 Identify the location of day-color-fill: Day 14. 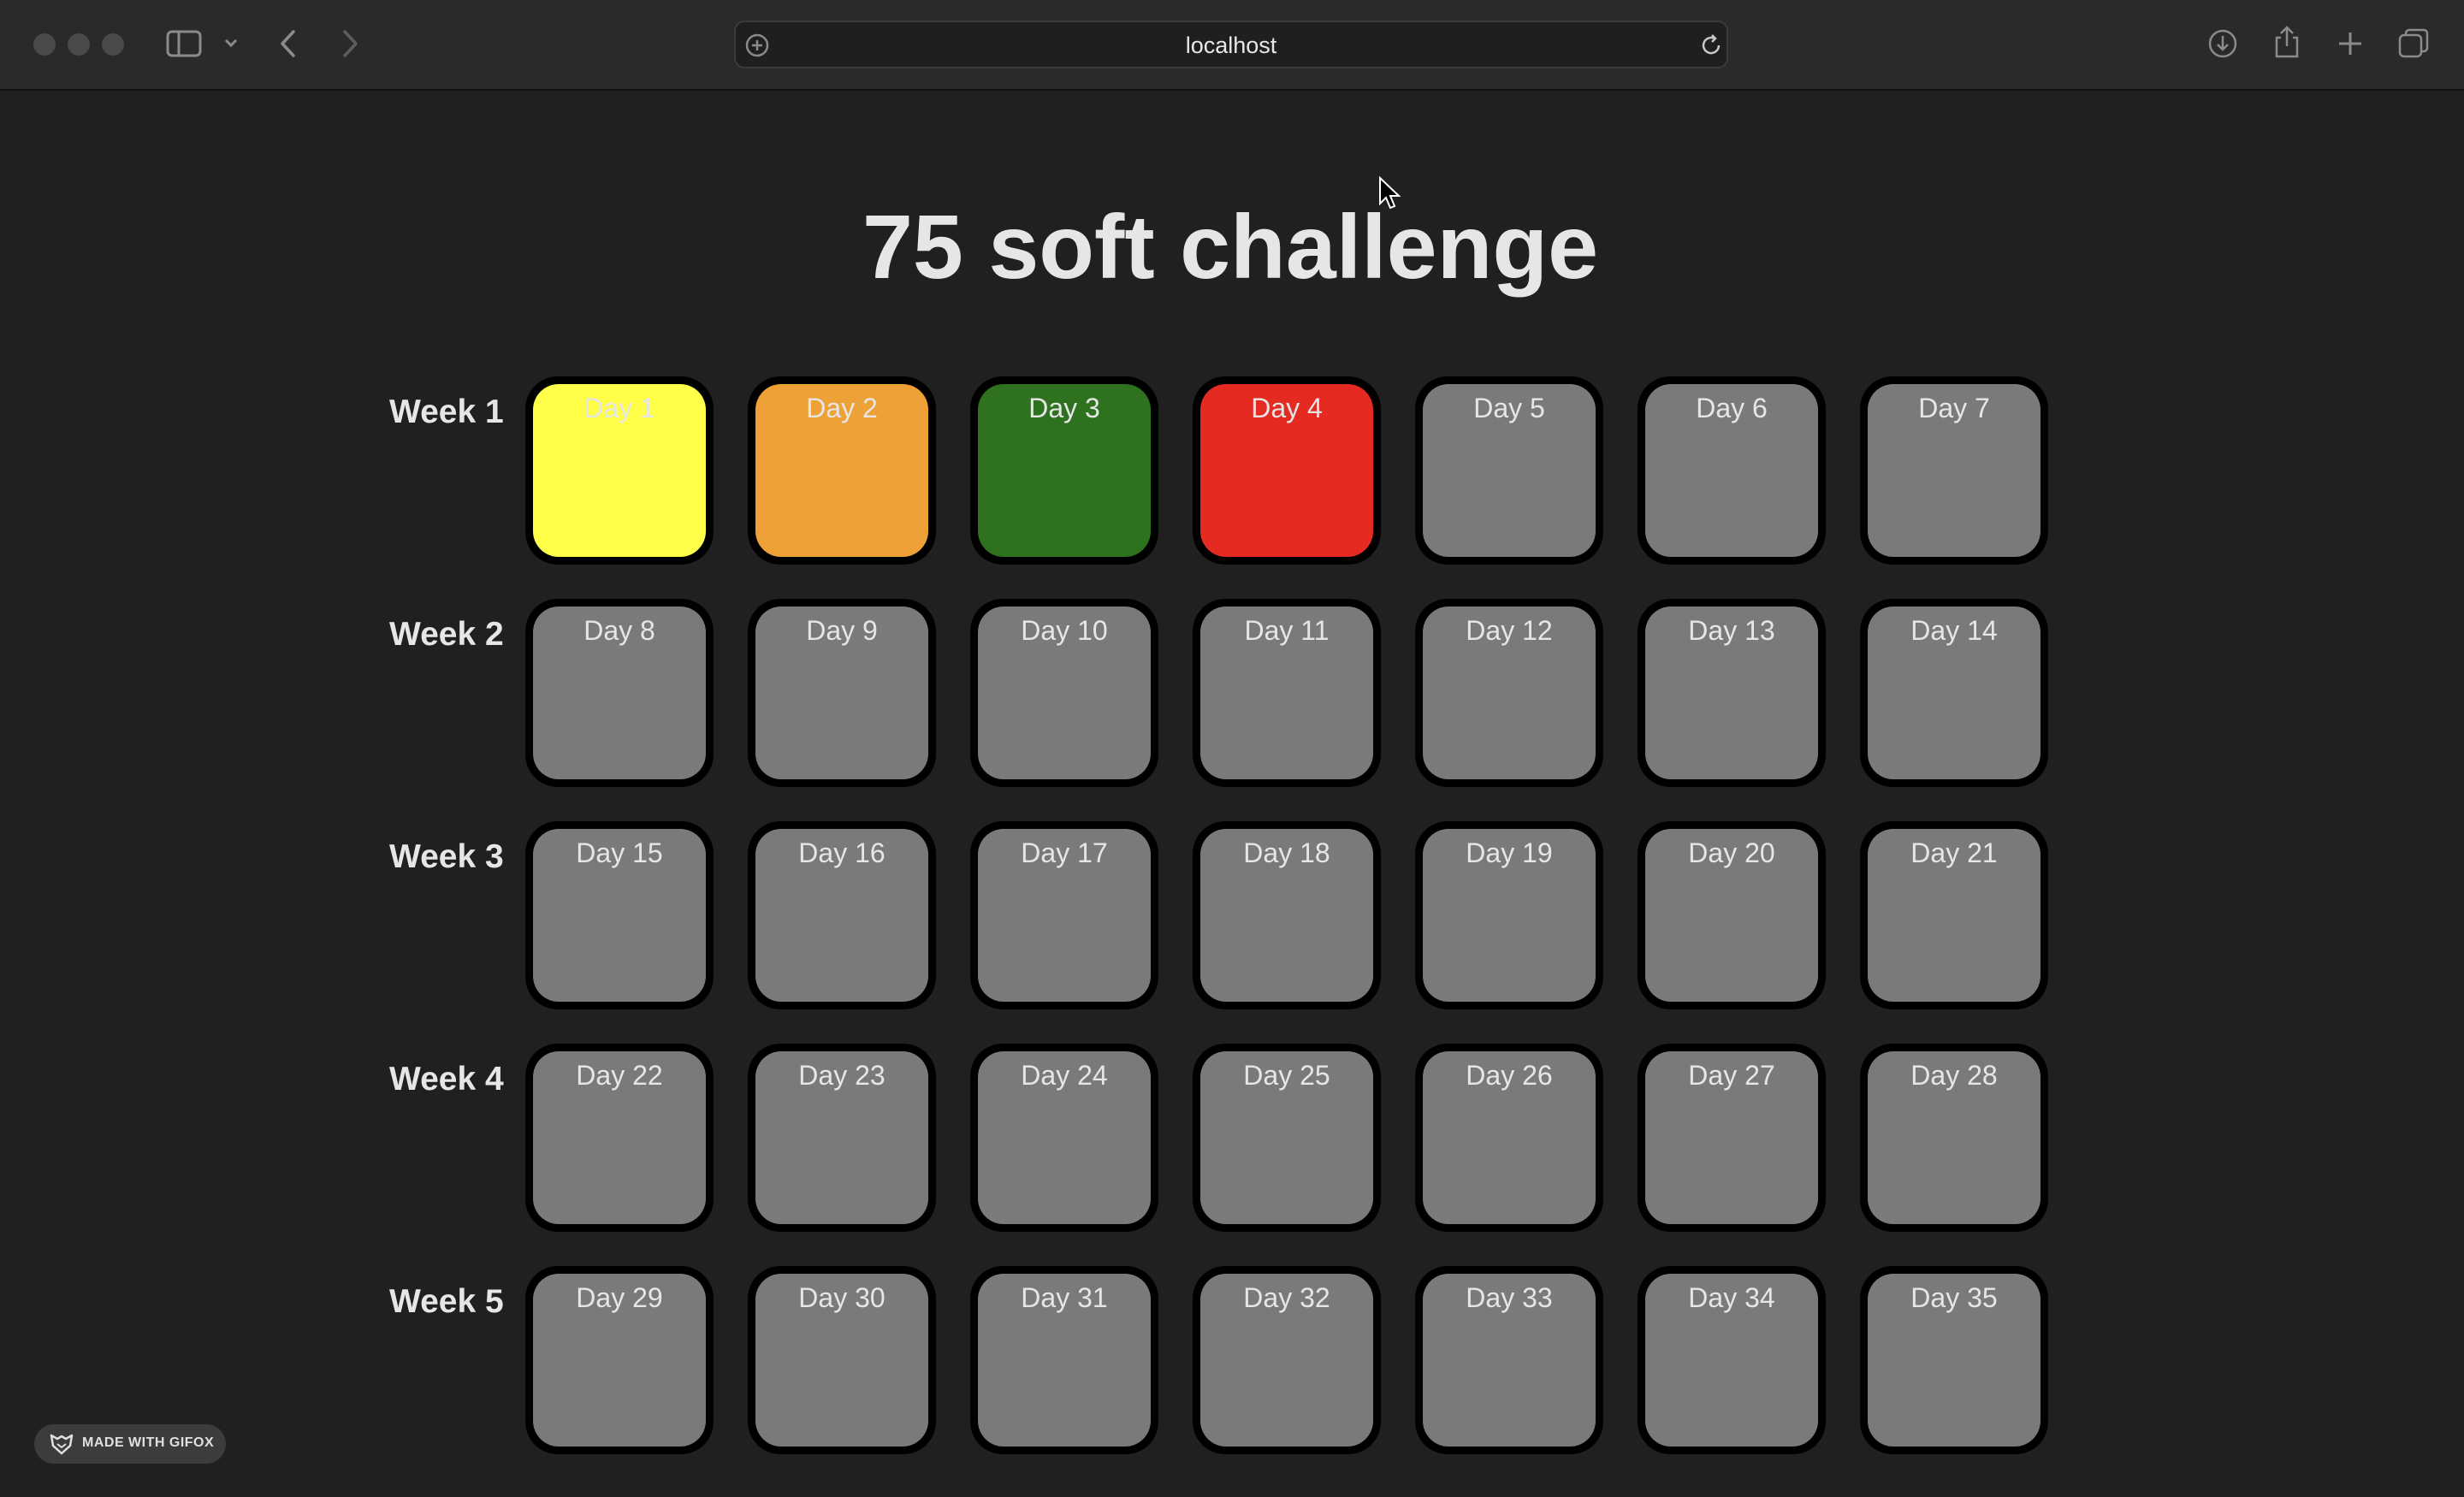
(1954, 692).